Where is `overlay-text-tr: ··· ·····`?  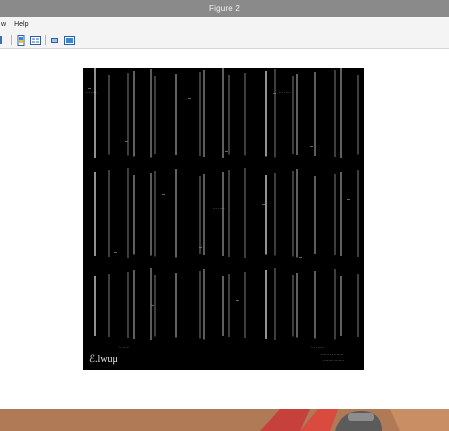
overlay-text-tr: ··· ····· is located at coordinates (285, 92).